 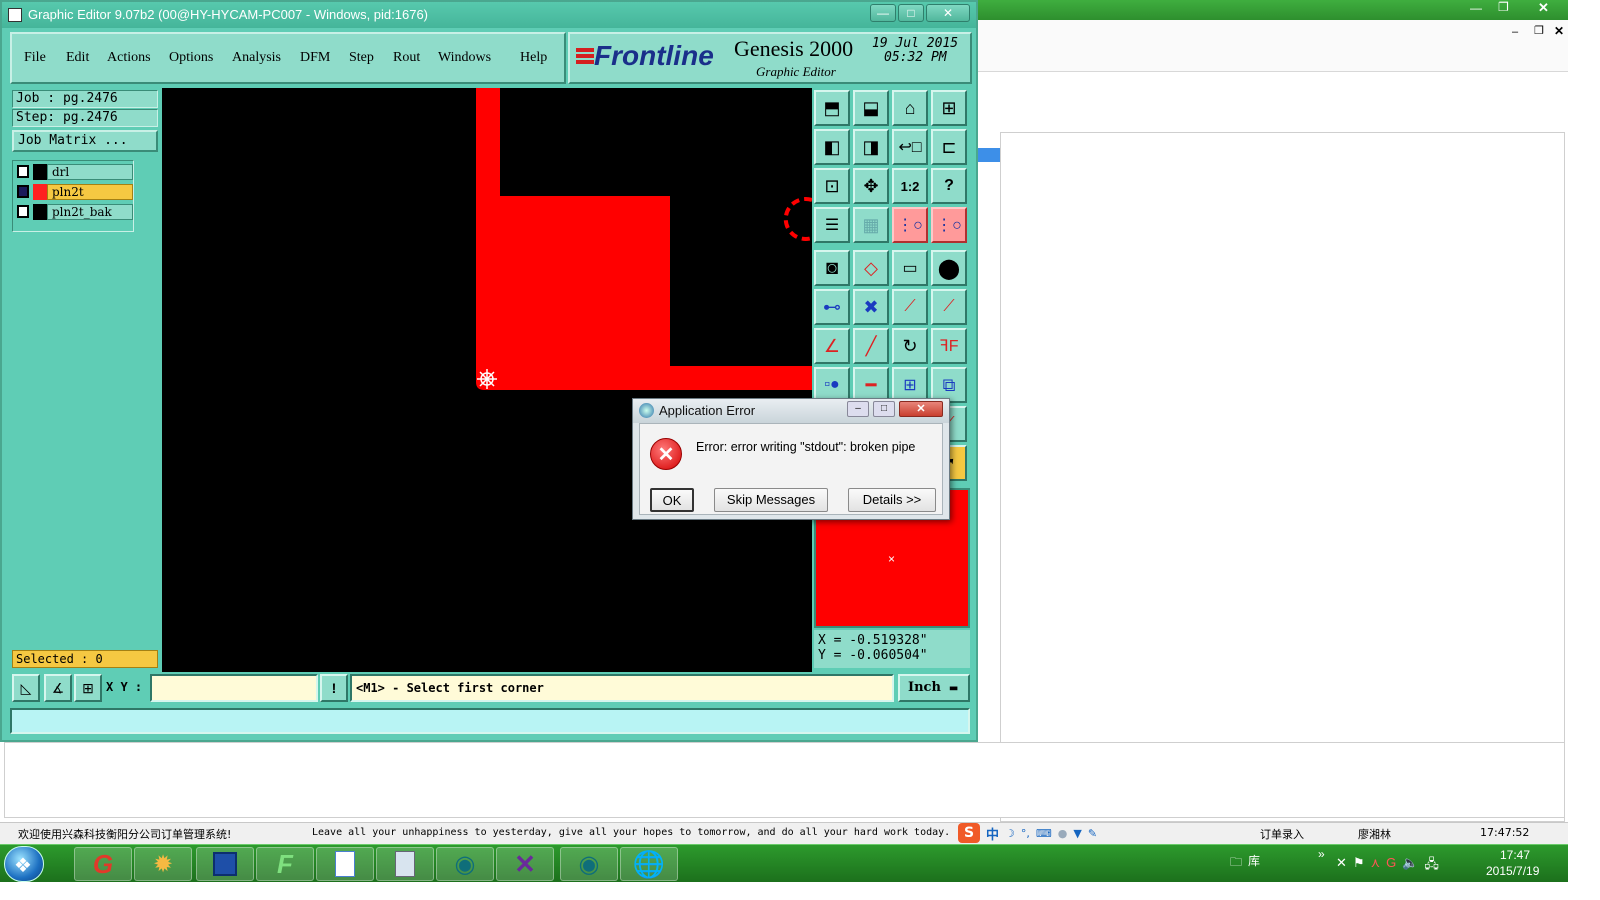 What do you see at coordinates (832, 225) in the screenshot?
I see `display-options-button: ☰` at bounding box center [832, 225].